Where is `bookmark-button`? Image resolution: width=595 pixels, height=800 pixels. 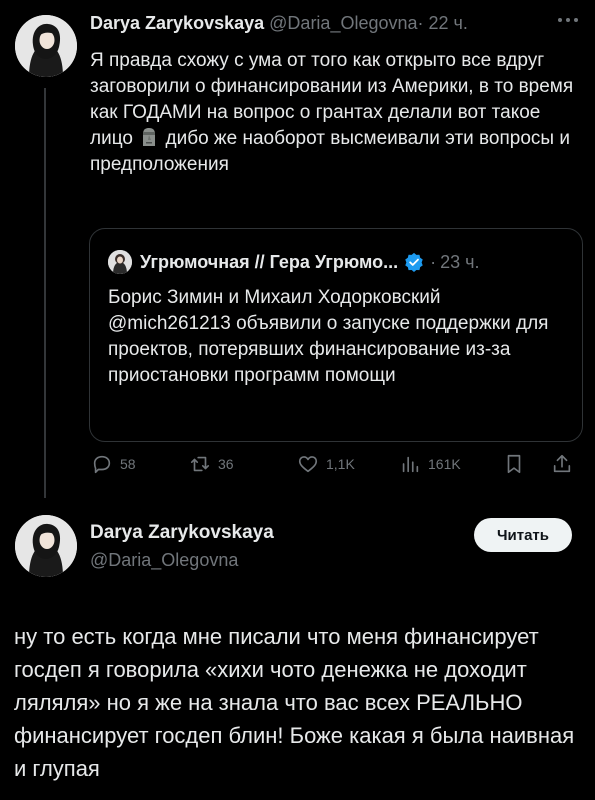 bookmark-button is located at coordinates (517, 464).